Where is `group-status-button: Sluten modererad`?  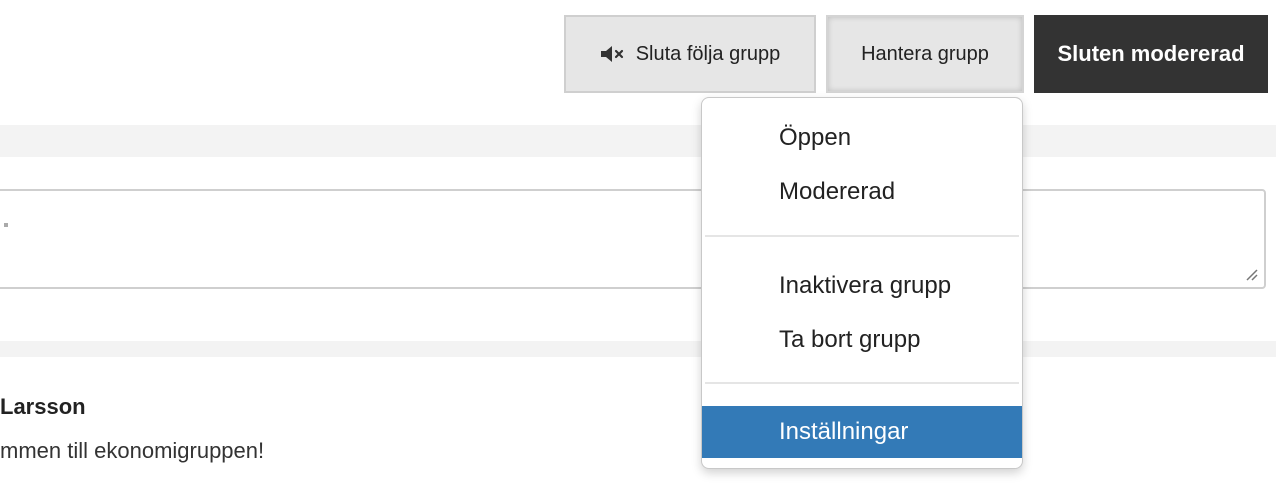 group-status-button: Sluten modererad is located at coordinates (1151, 54).